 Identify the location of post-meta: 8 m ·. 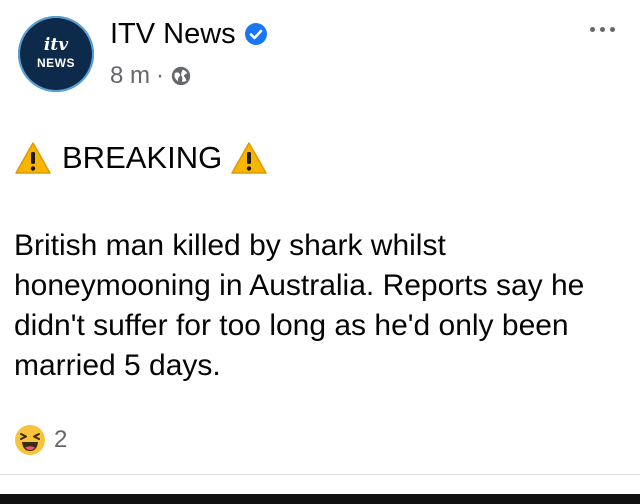
(151, 76).